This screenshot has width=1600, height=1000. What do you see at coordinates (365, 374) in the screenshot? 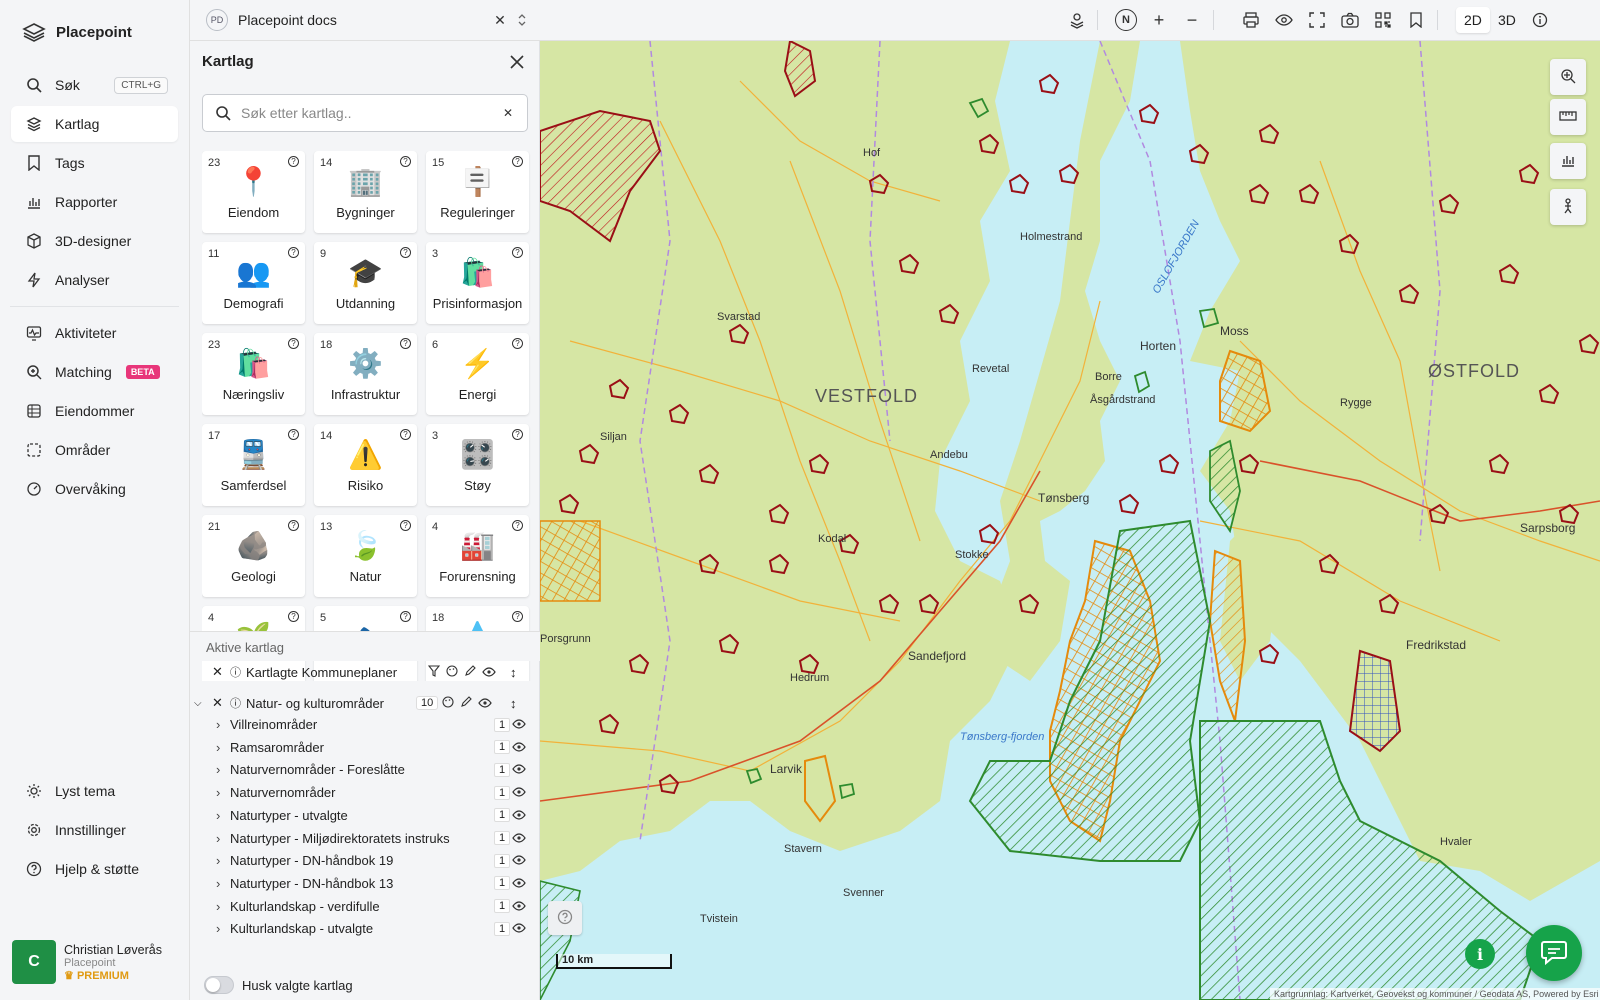
I see `category-card: 18? ⚙️ Infrastruktur` at bounding box center [365, 374].